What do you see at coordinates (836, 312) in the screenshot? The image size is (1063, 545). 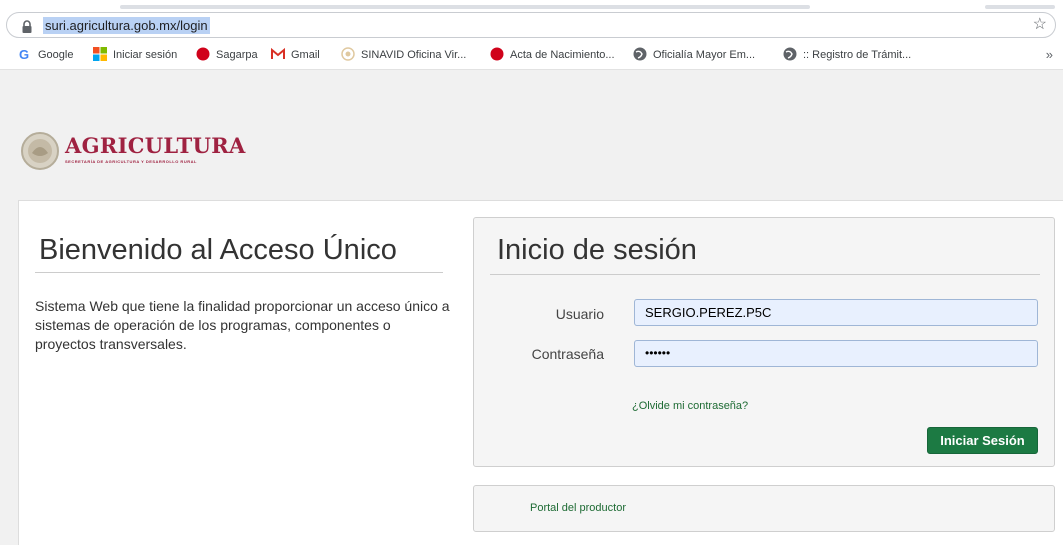 I see `username-input: SERGIO.PEREZ.P5C` at bounding box center [836, 312].